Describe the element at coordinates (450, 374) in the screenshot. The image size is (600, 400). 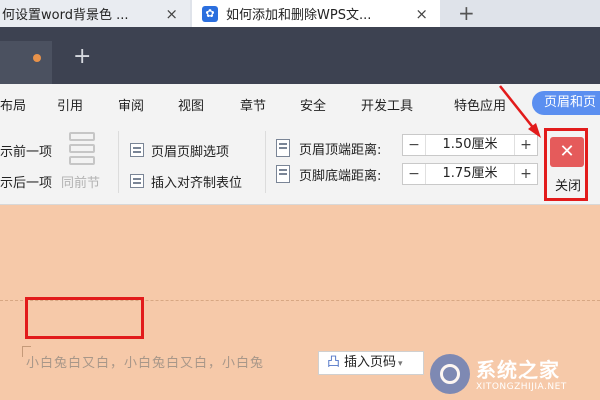
I see `watermark-logo-icon` at that location.